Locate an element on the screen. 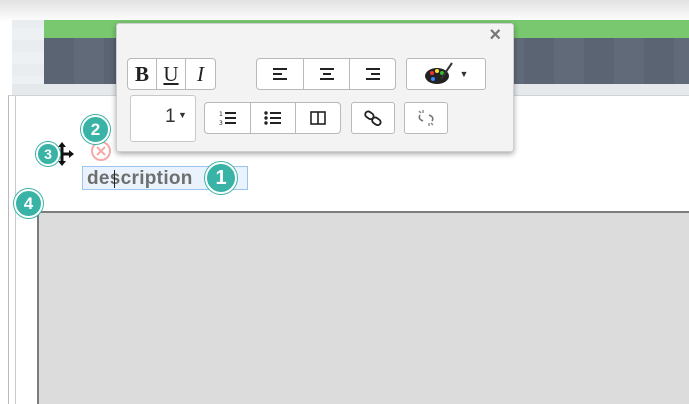  callout-badge-4: 4 is located at coordinates (28, 203).